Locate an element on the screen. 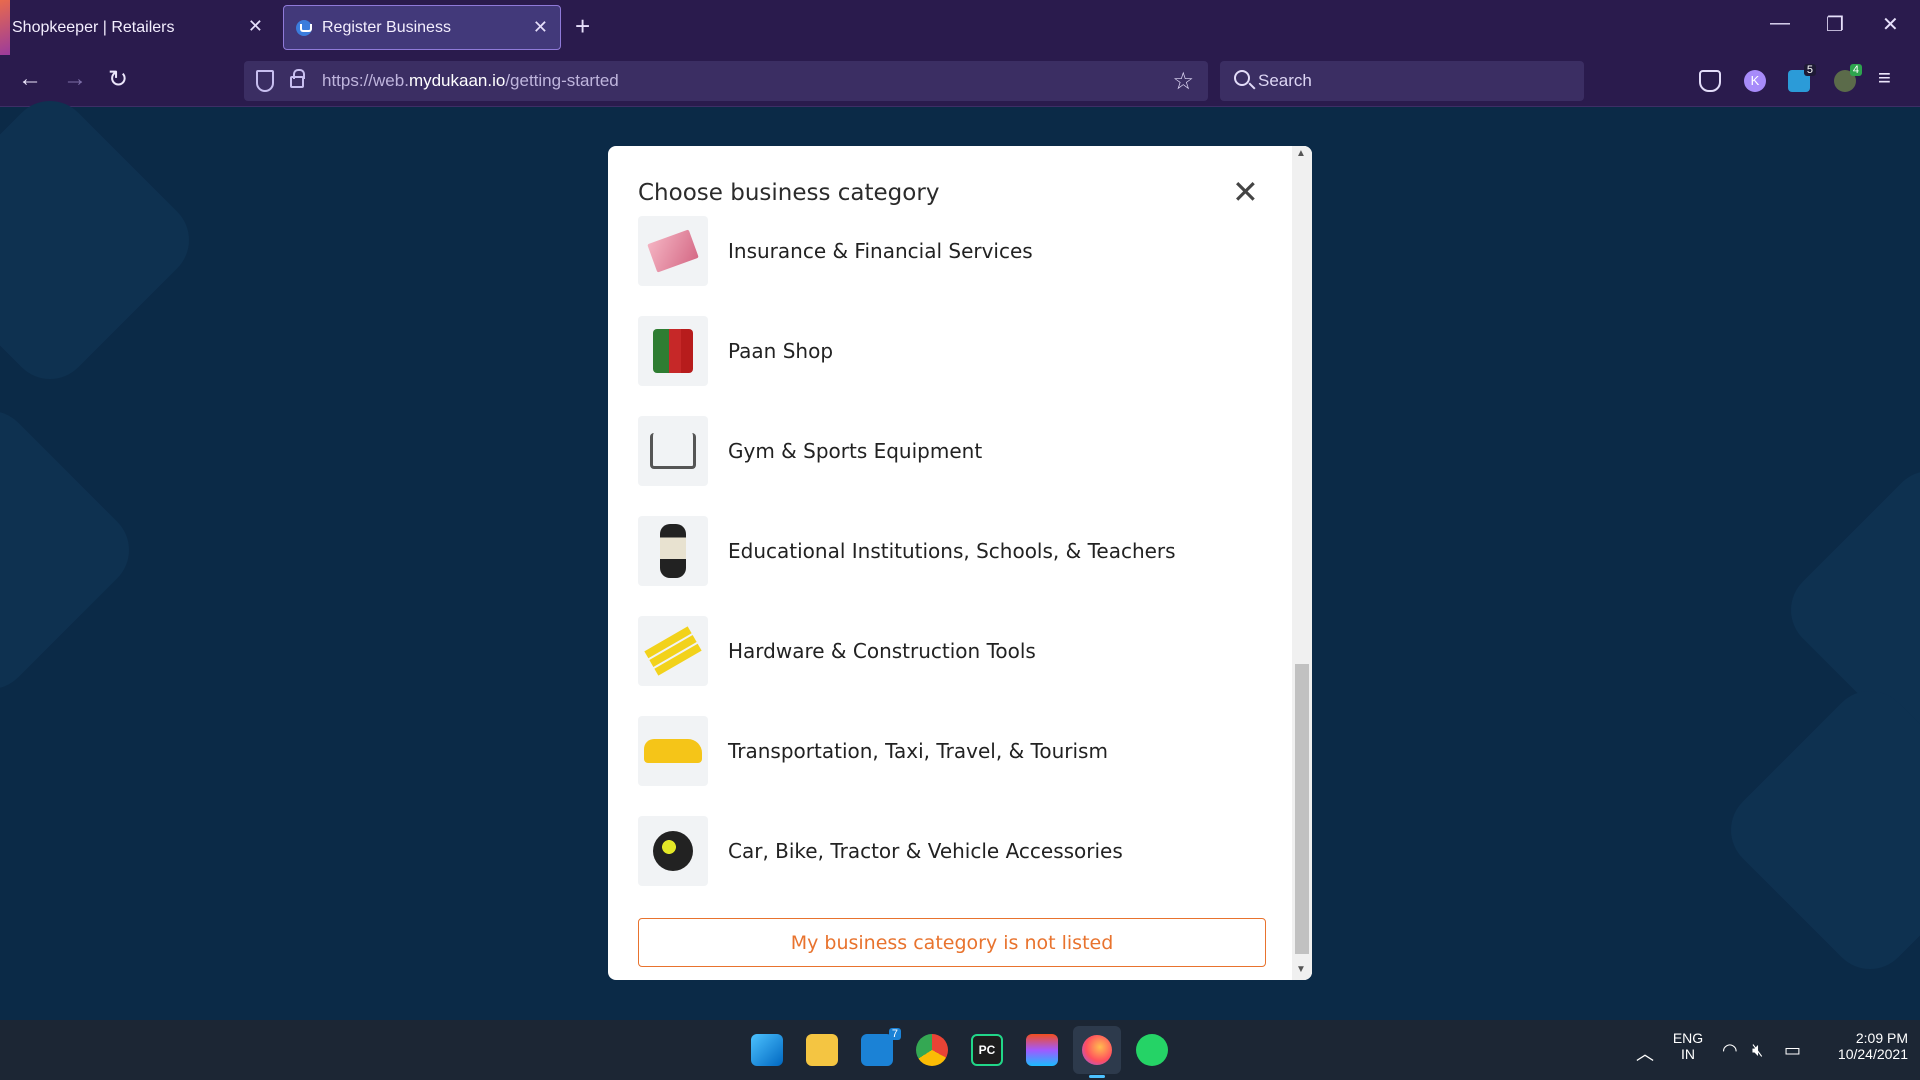 The width and height of the screenshot is (1920, 1080). category-label: Paan Shop is located at coordinates (781, 351).